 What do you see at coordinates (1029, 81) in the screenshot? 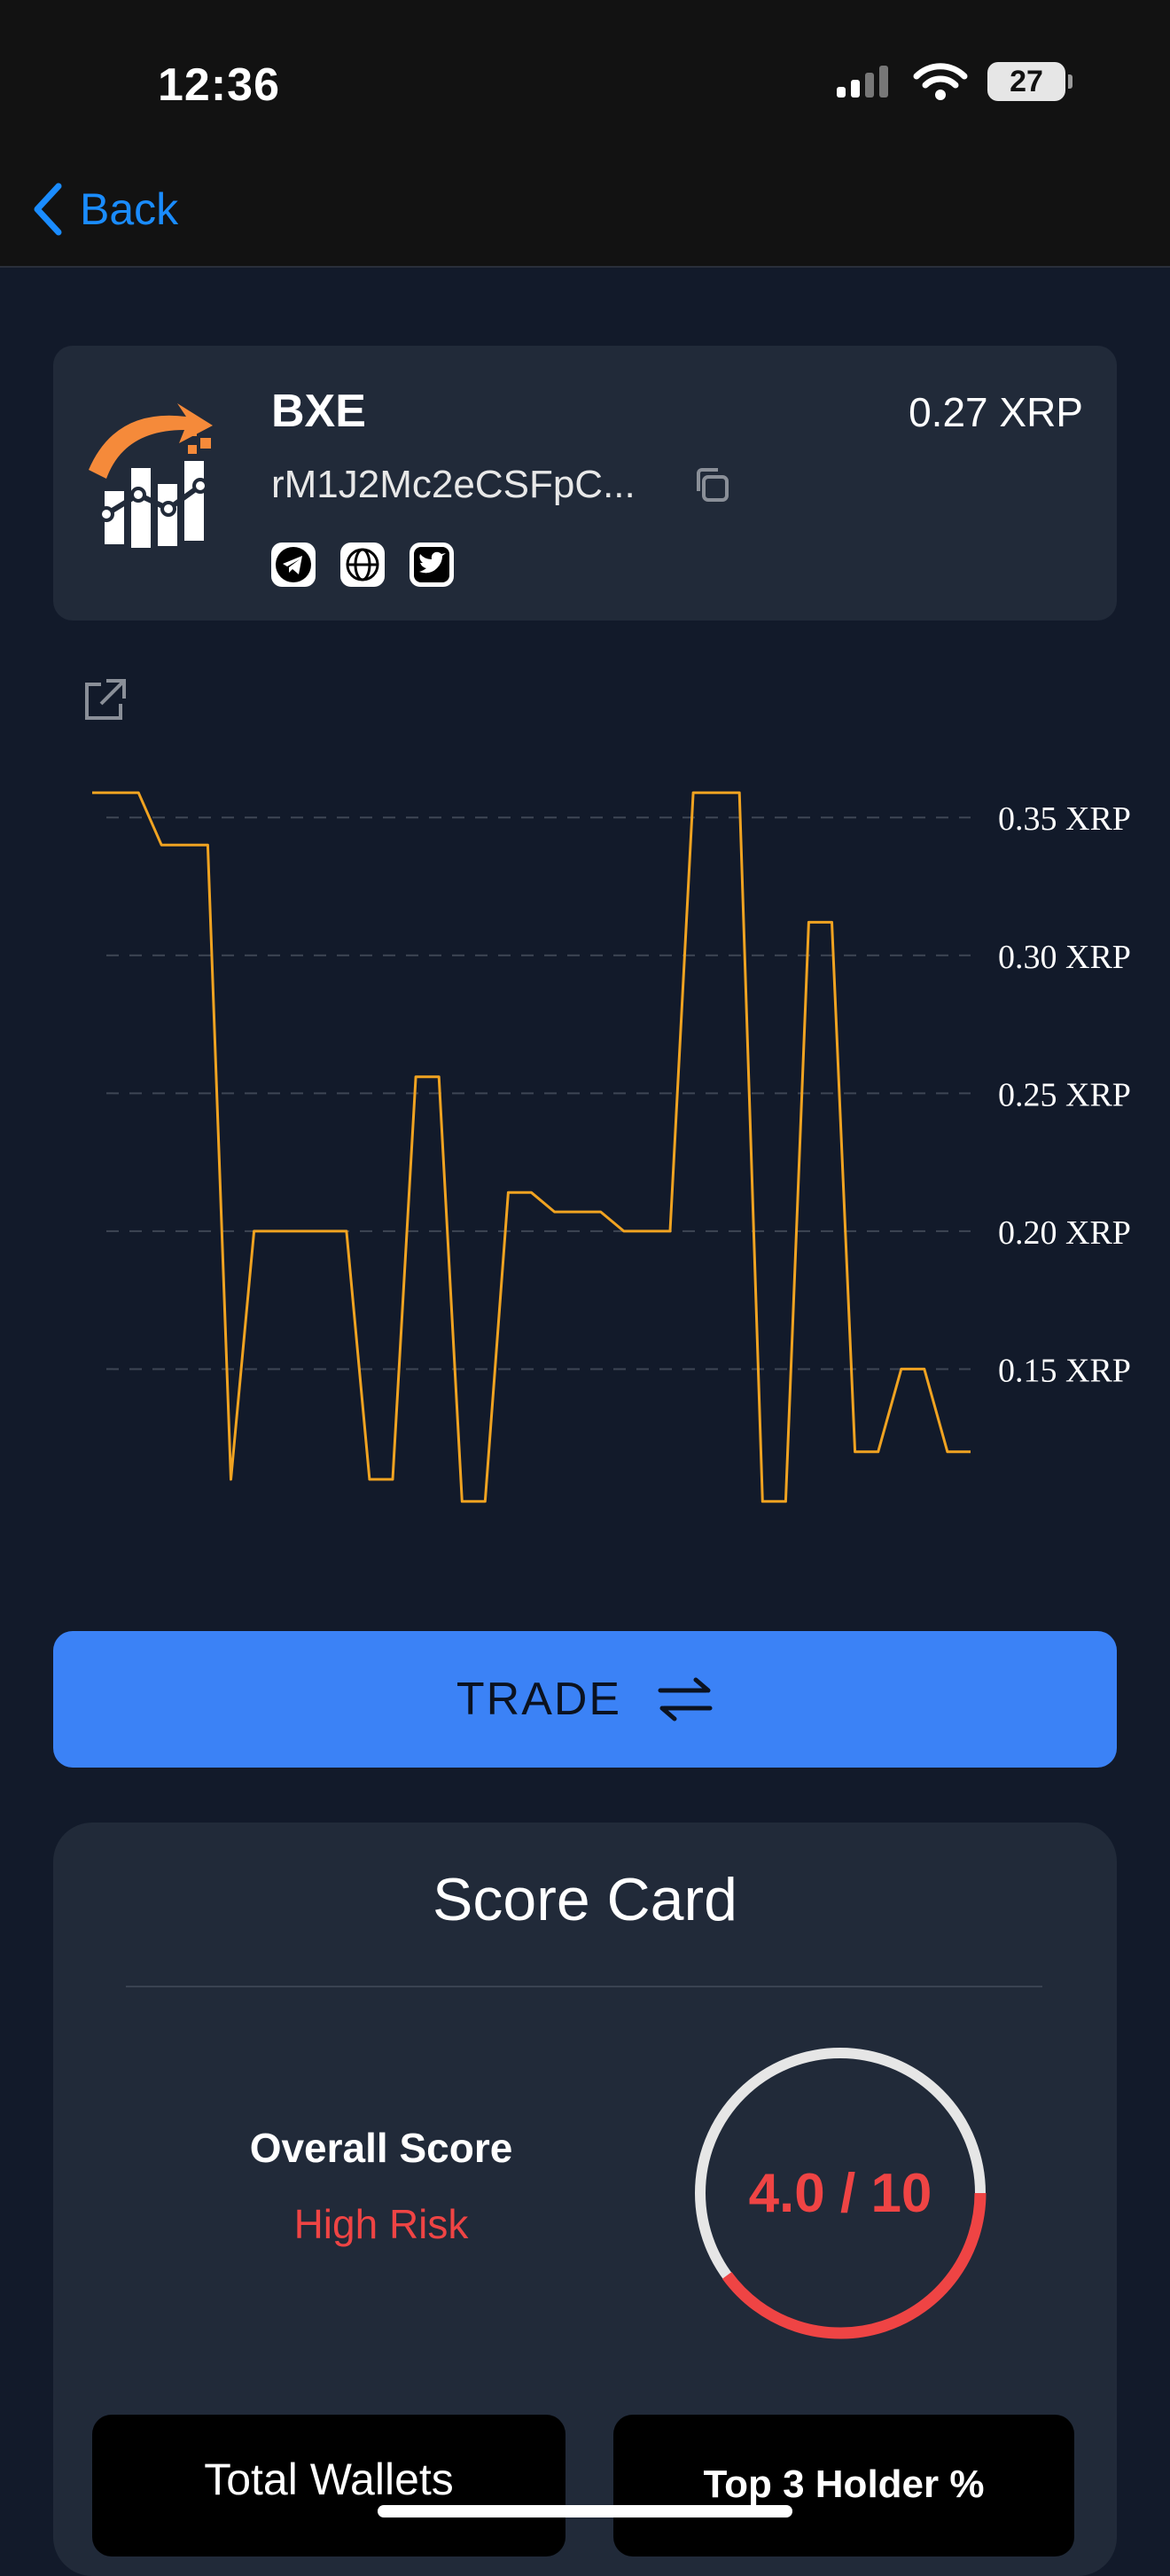
I see `battery-icon: 27` at bounding box center [1029, 81].